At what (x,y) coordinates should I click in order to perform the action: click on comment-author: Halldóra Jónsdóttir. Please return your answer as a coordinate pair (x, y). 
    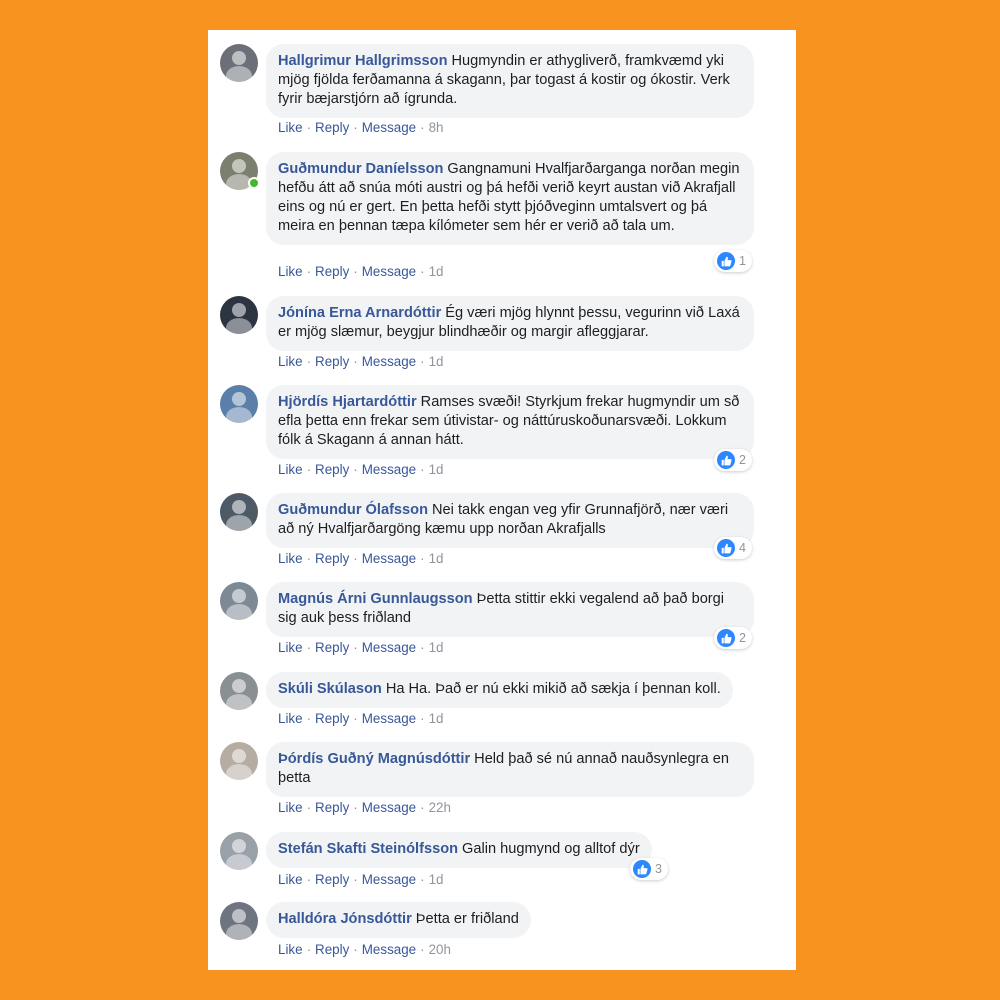
    Looking at the image, I should click on (345, 919).